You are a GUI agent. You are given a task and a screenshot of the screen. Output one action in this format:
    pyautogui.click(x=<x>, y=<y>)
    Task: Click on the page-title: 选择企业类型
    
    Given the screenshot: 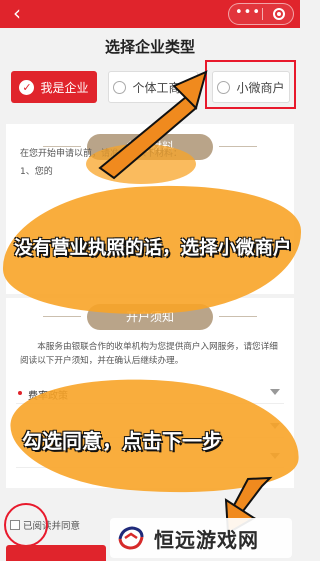 What is the action you would take?
    pyautogui.click(x=149, y=47)
    